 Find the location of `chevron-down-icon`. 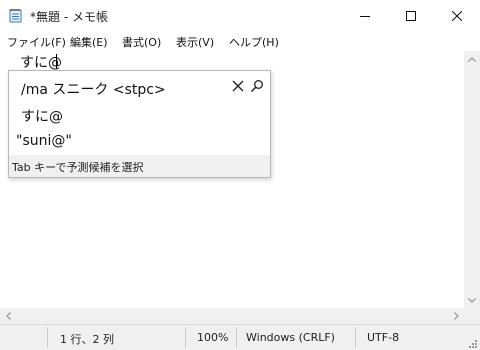

chevron-down-icon is located at coordinates (472, 300).